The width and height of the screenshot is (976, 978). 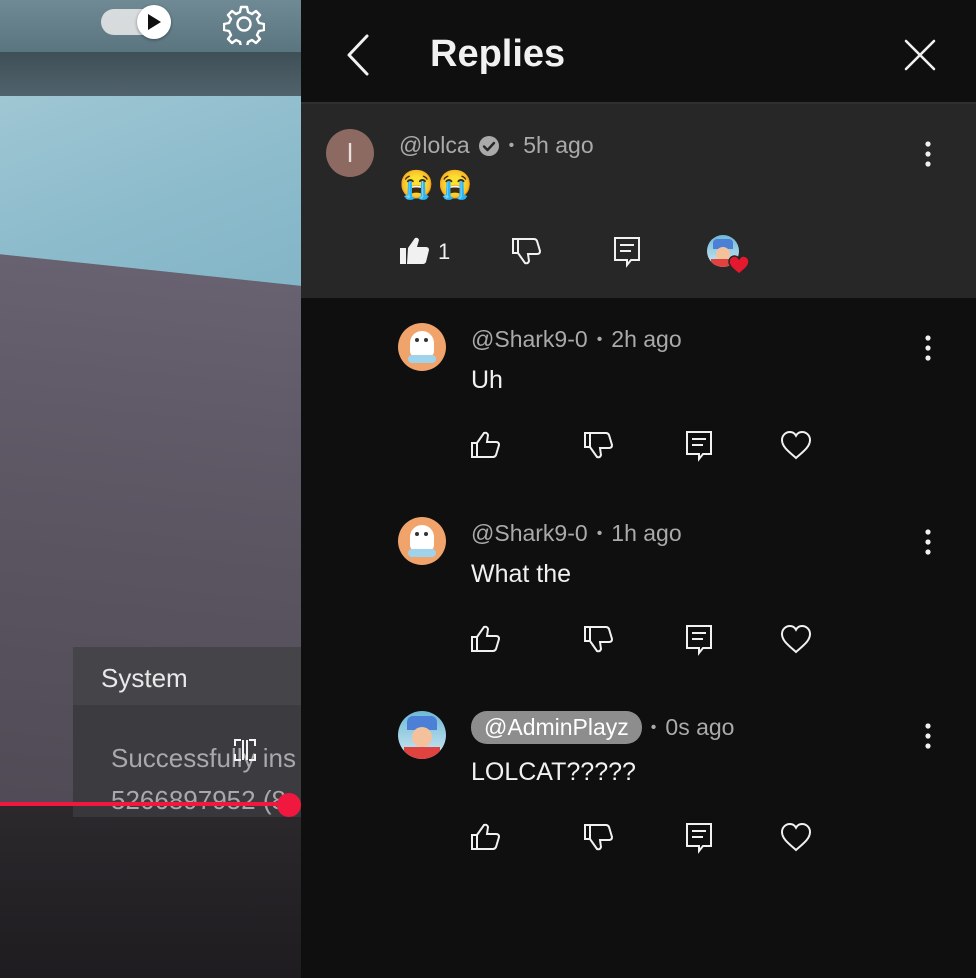 I want to click on video-frame-band, so click(x=150, y=74).